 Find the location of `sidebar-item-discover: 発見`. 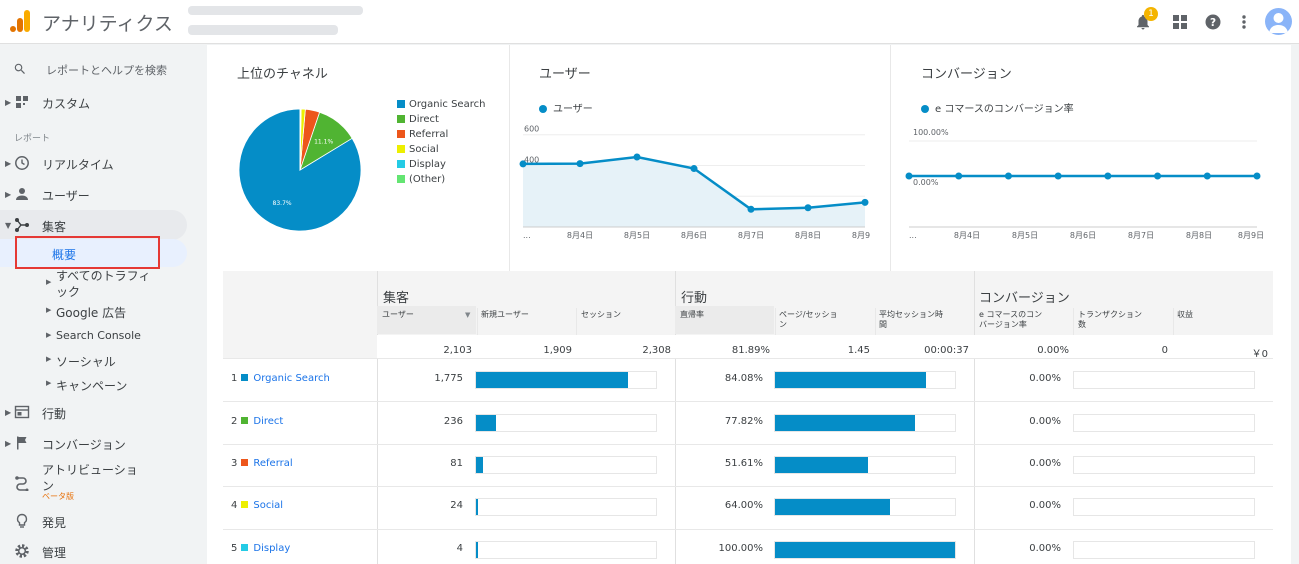

sidebar-item-discover: 発見 is located at coordinates (100, 521).